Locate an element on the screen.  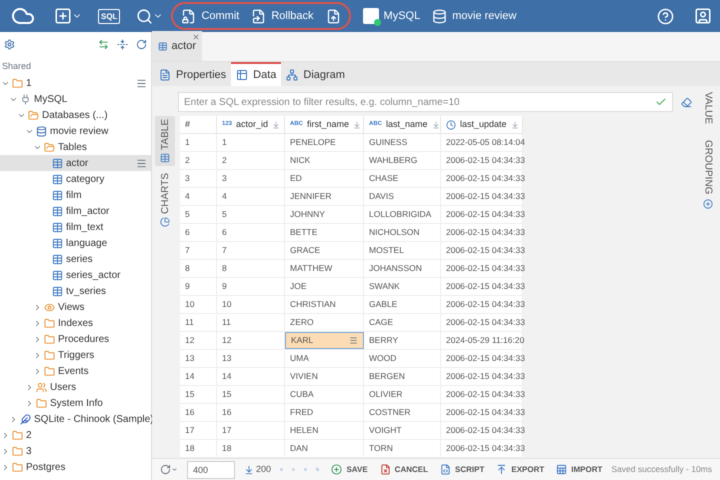
tree-item: Postgres is located at coordinates (75, 467).